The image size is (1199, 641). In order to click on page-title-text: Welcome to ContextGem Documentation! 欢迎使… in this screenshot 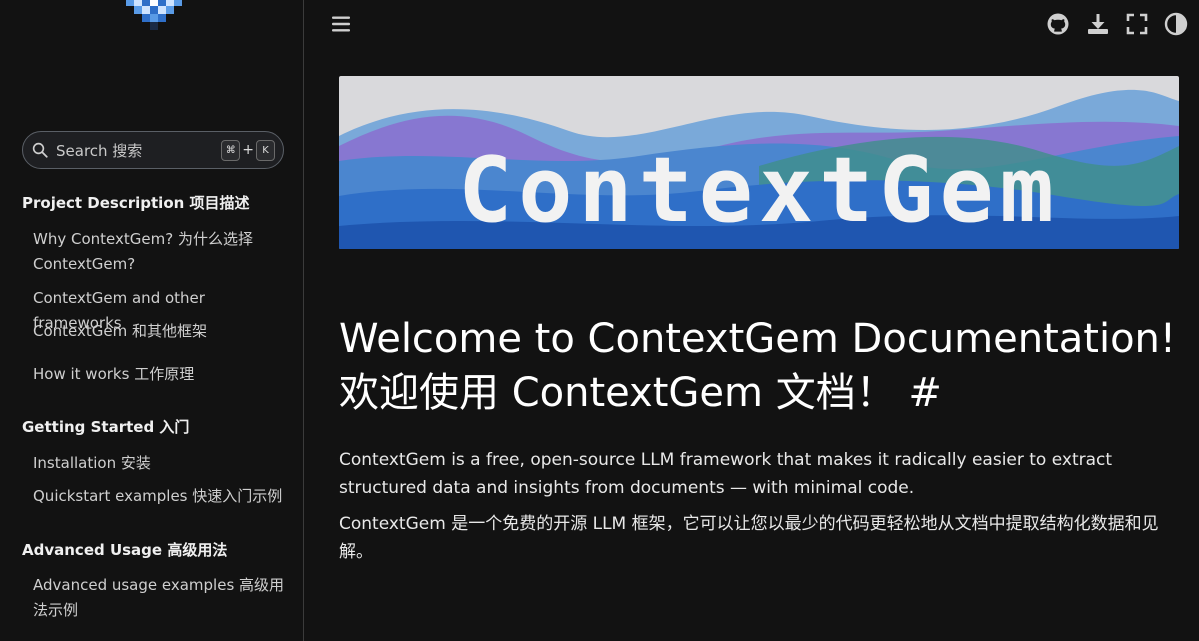, I will do `click(757, 366)`.